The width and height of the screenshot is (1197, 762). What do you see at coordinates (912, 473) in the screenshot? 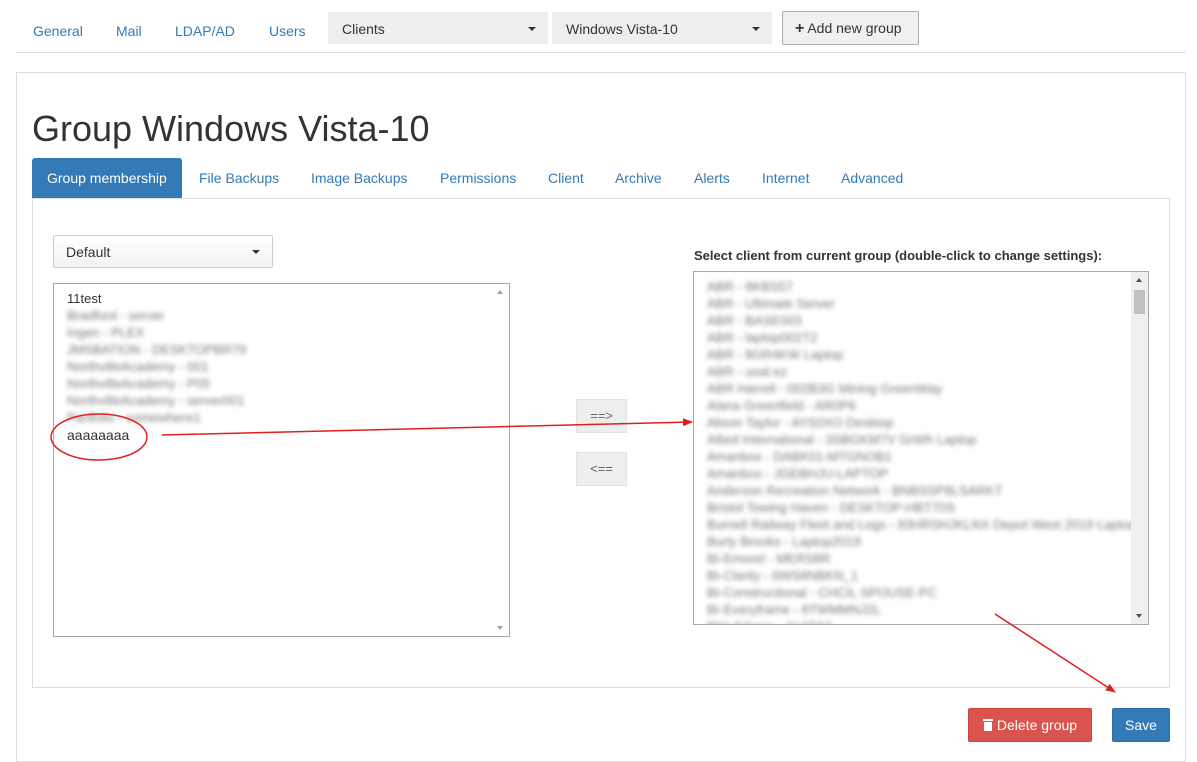
I see `target-client-item: Amanbox - JGEBHJU-LAPTOP` at bounding box center [912, 473].